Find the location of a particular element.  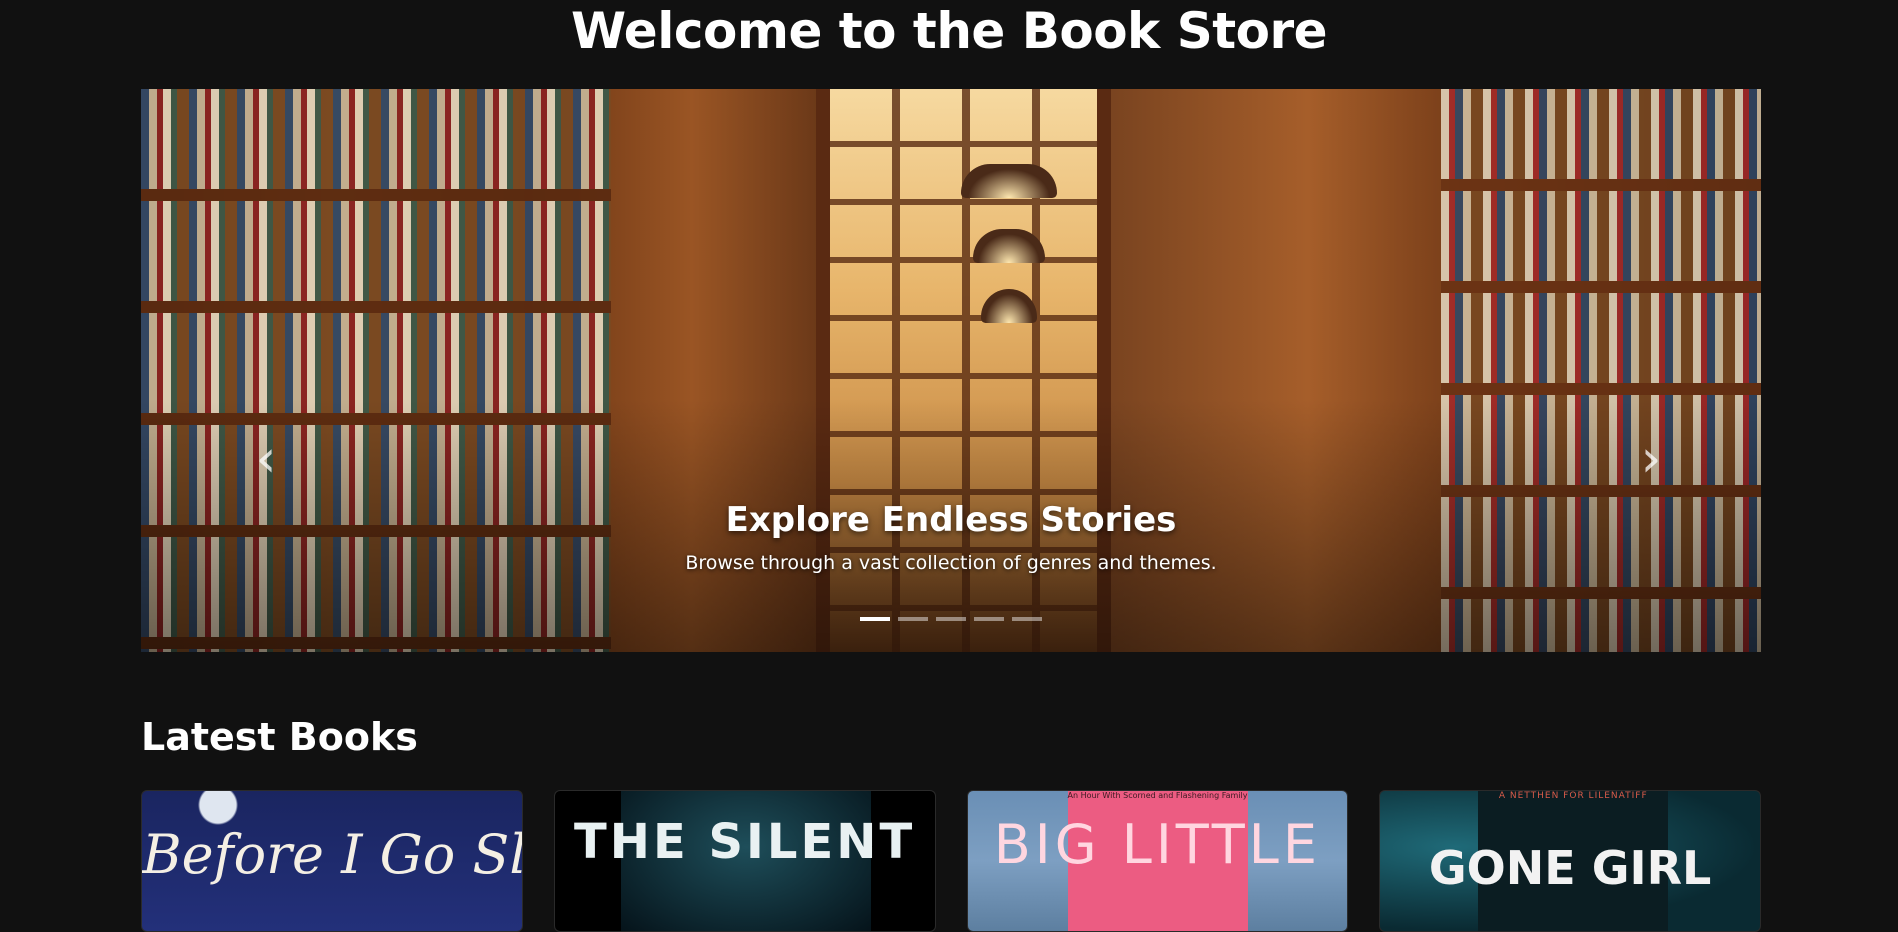

book-card: Before I Go Sleep is located at coordinates (332, 861).